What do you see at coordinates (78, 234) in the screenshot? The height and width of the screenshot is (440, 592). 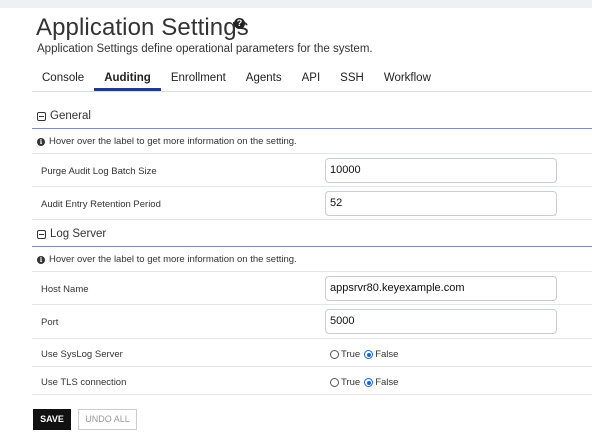 I see `section-title-log-server: Log Server` at bounding box center [78, 234].